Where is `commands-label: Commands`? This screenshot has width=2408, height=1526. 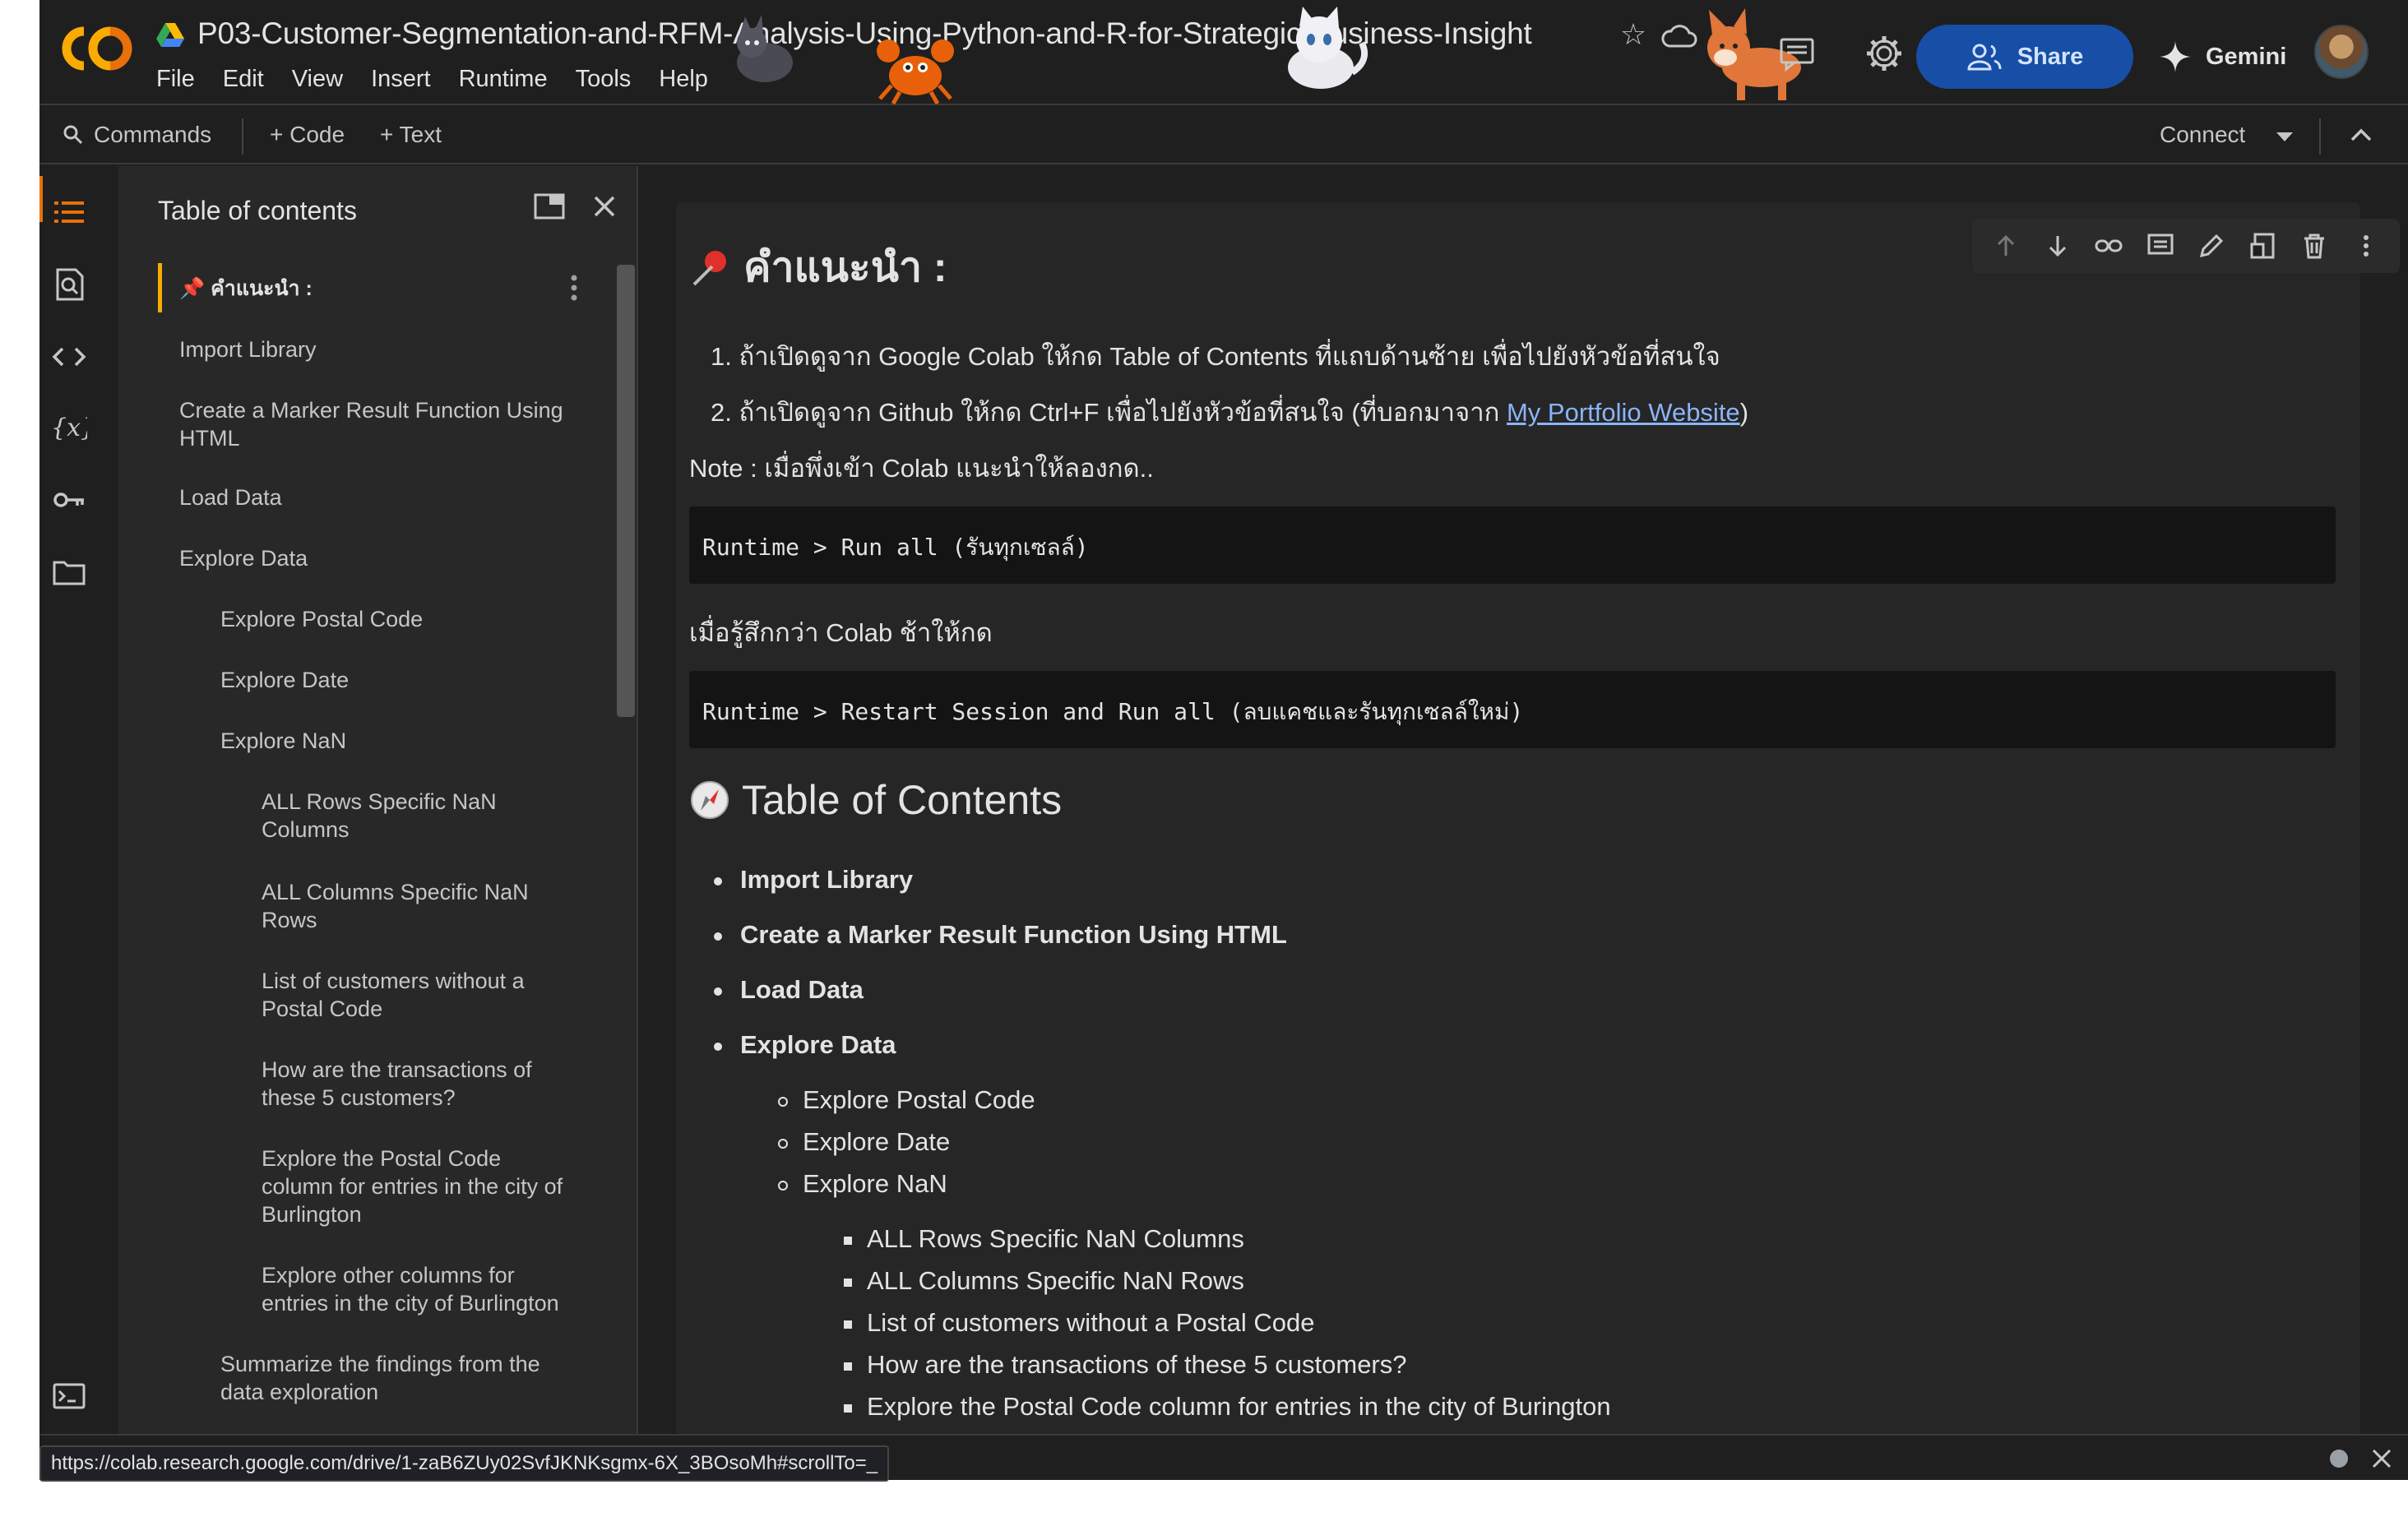 commands-label: Commands is located at coordinates (153, 134).